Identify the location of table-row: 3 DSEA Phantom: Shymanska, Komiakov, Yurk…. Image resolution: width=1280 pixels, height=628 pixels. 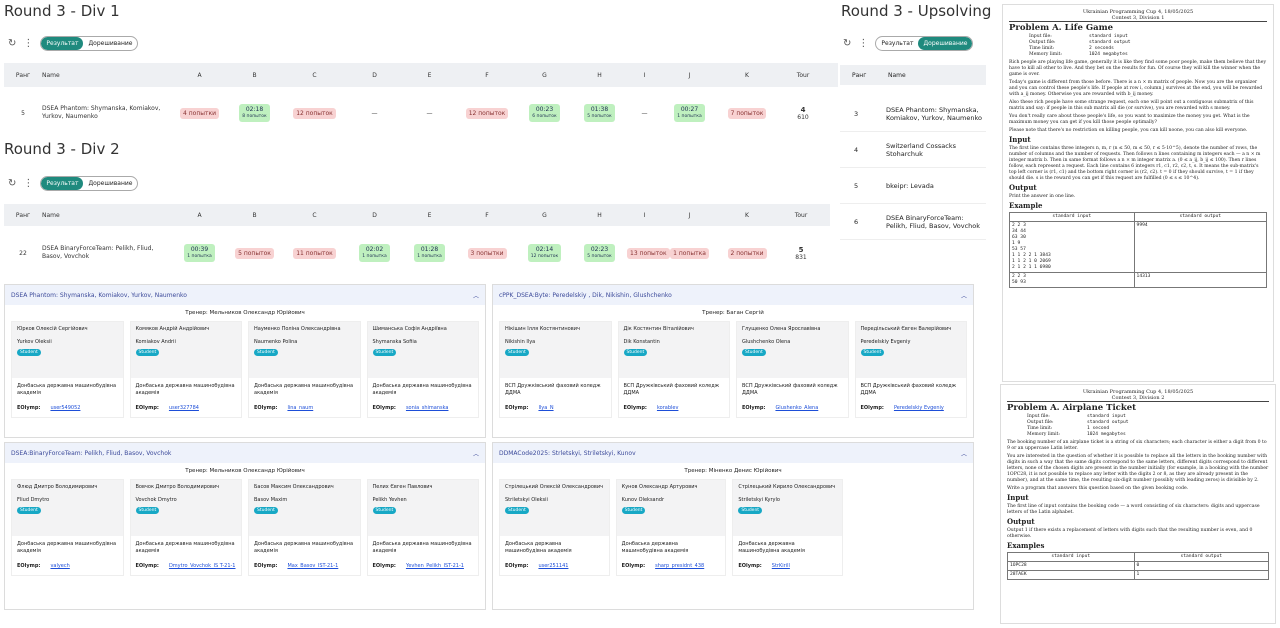
(913, 114).